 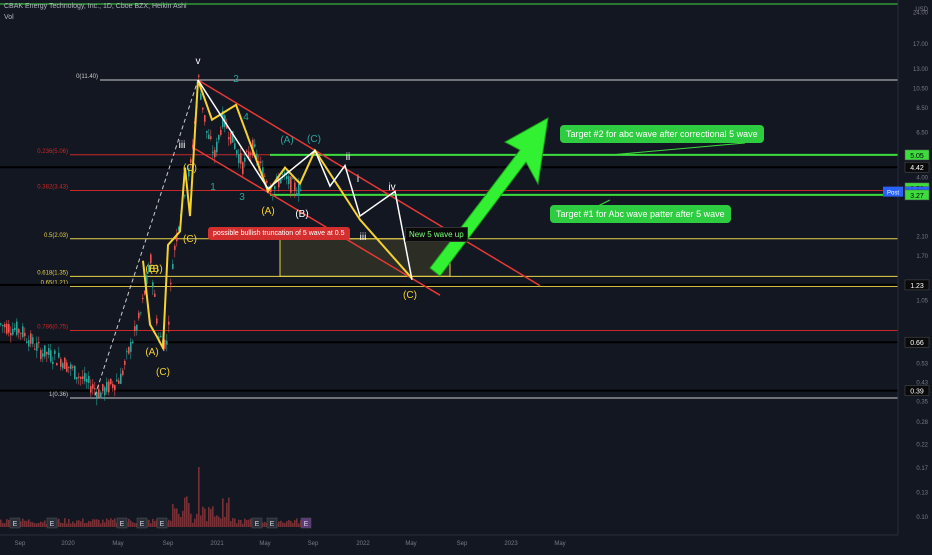 I want to click on y-tick-label: 17.00, so click(x=921, y=45).